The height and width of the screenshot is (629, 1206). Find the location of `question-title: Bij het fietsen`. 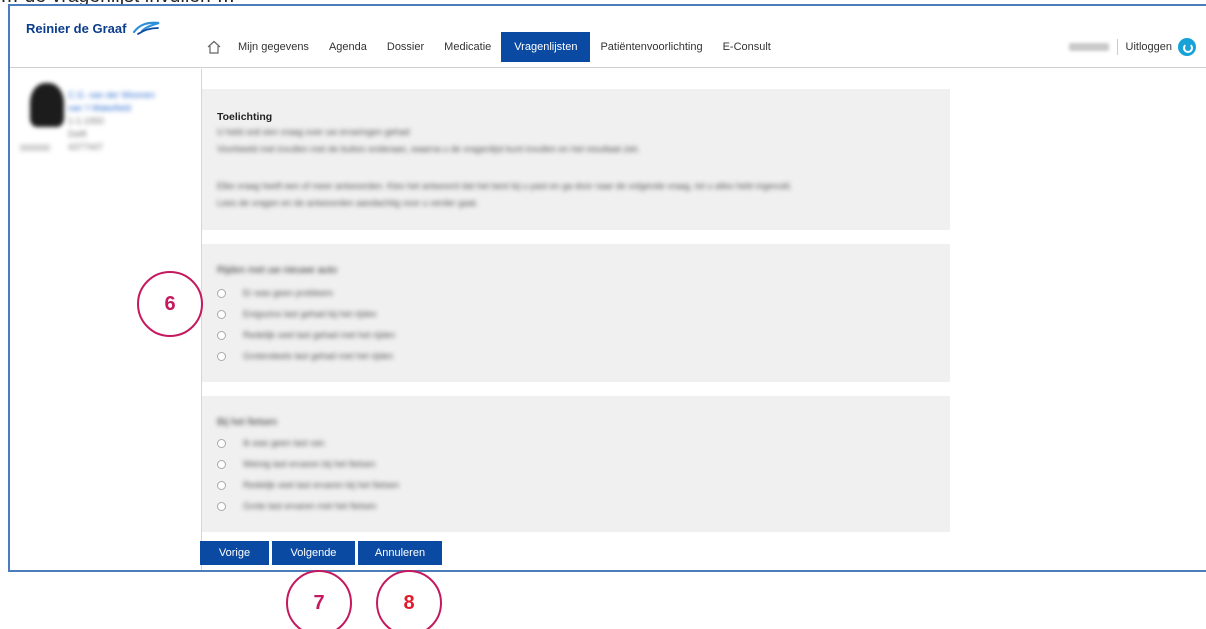

question-title: Bij het fietsen is located at coordinates (247, 422).